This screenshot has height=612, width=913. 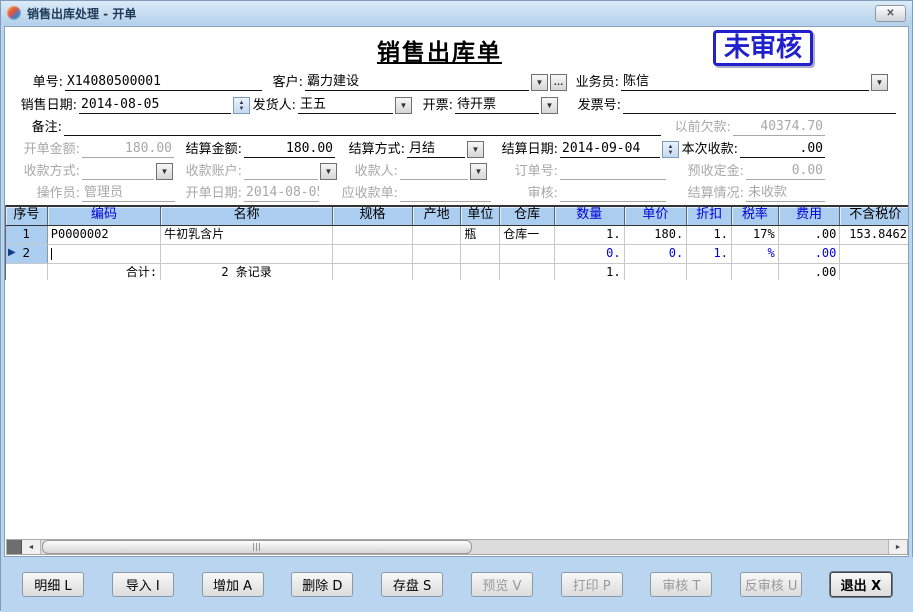 I want to click on prev-debt-input: 40374.70, so click(x=779, y=127).